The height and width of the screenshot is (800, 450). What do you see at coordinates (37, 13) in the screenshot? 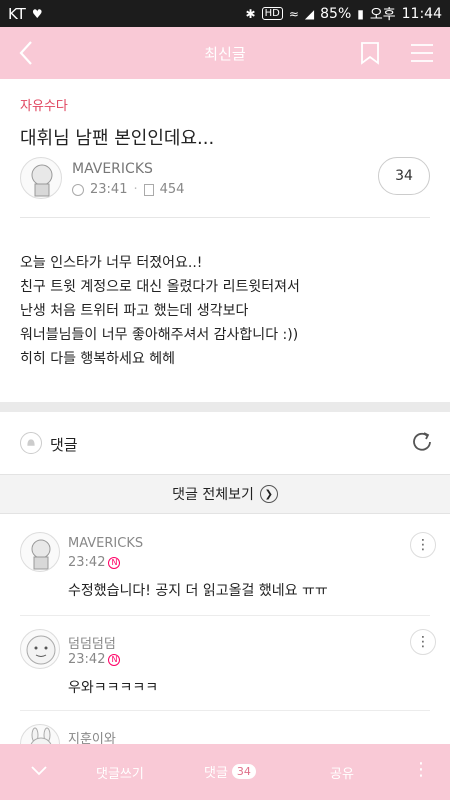
I see `heart-icon: ♥` at bounding box center [37, 13].